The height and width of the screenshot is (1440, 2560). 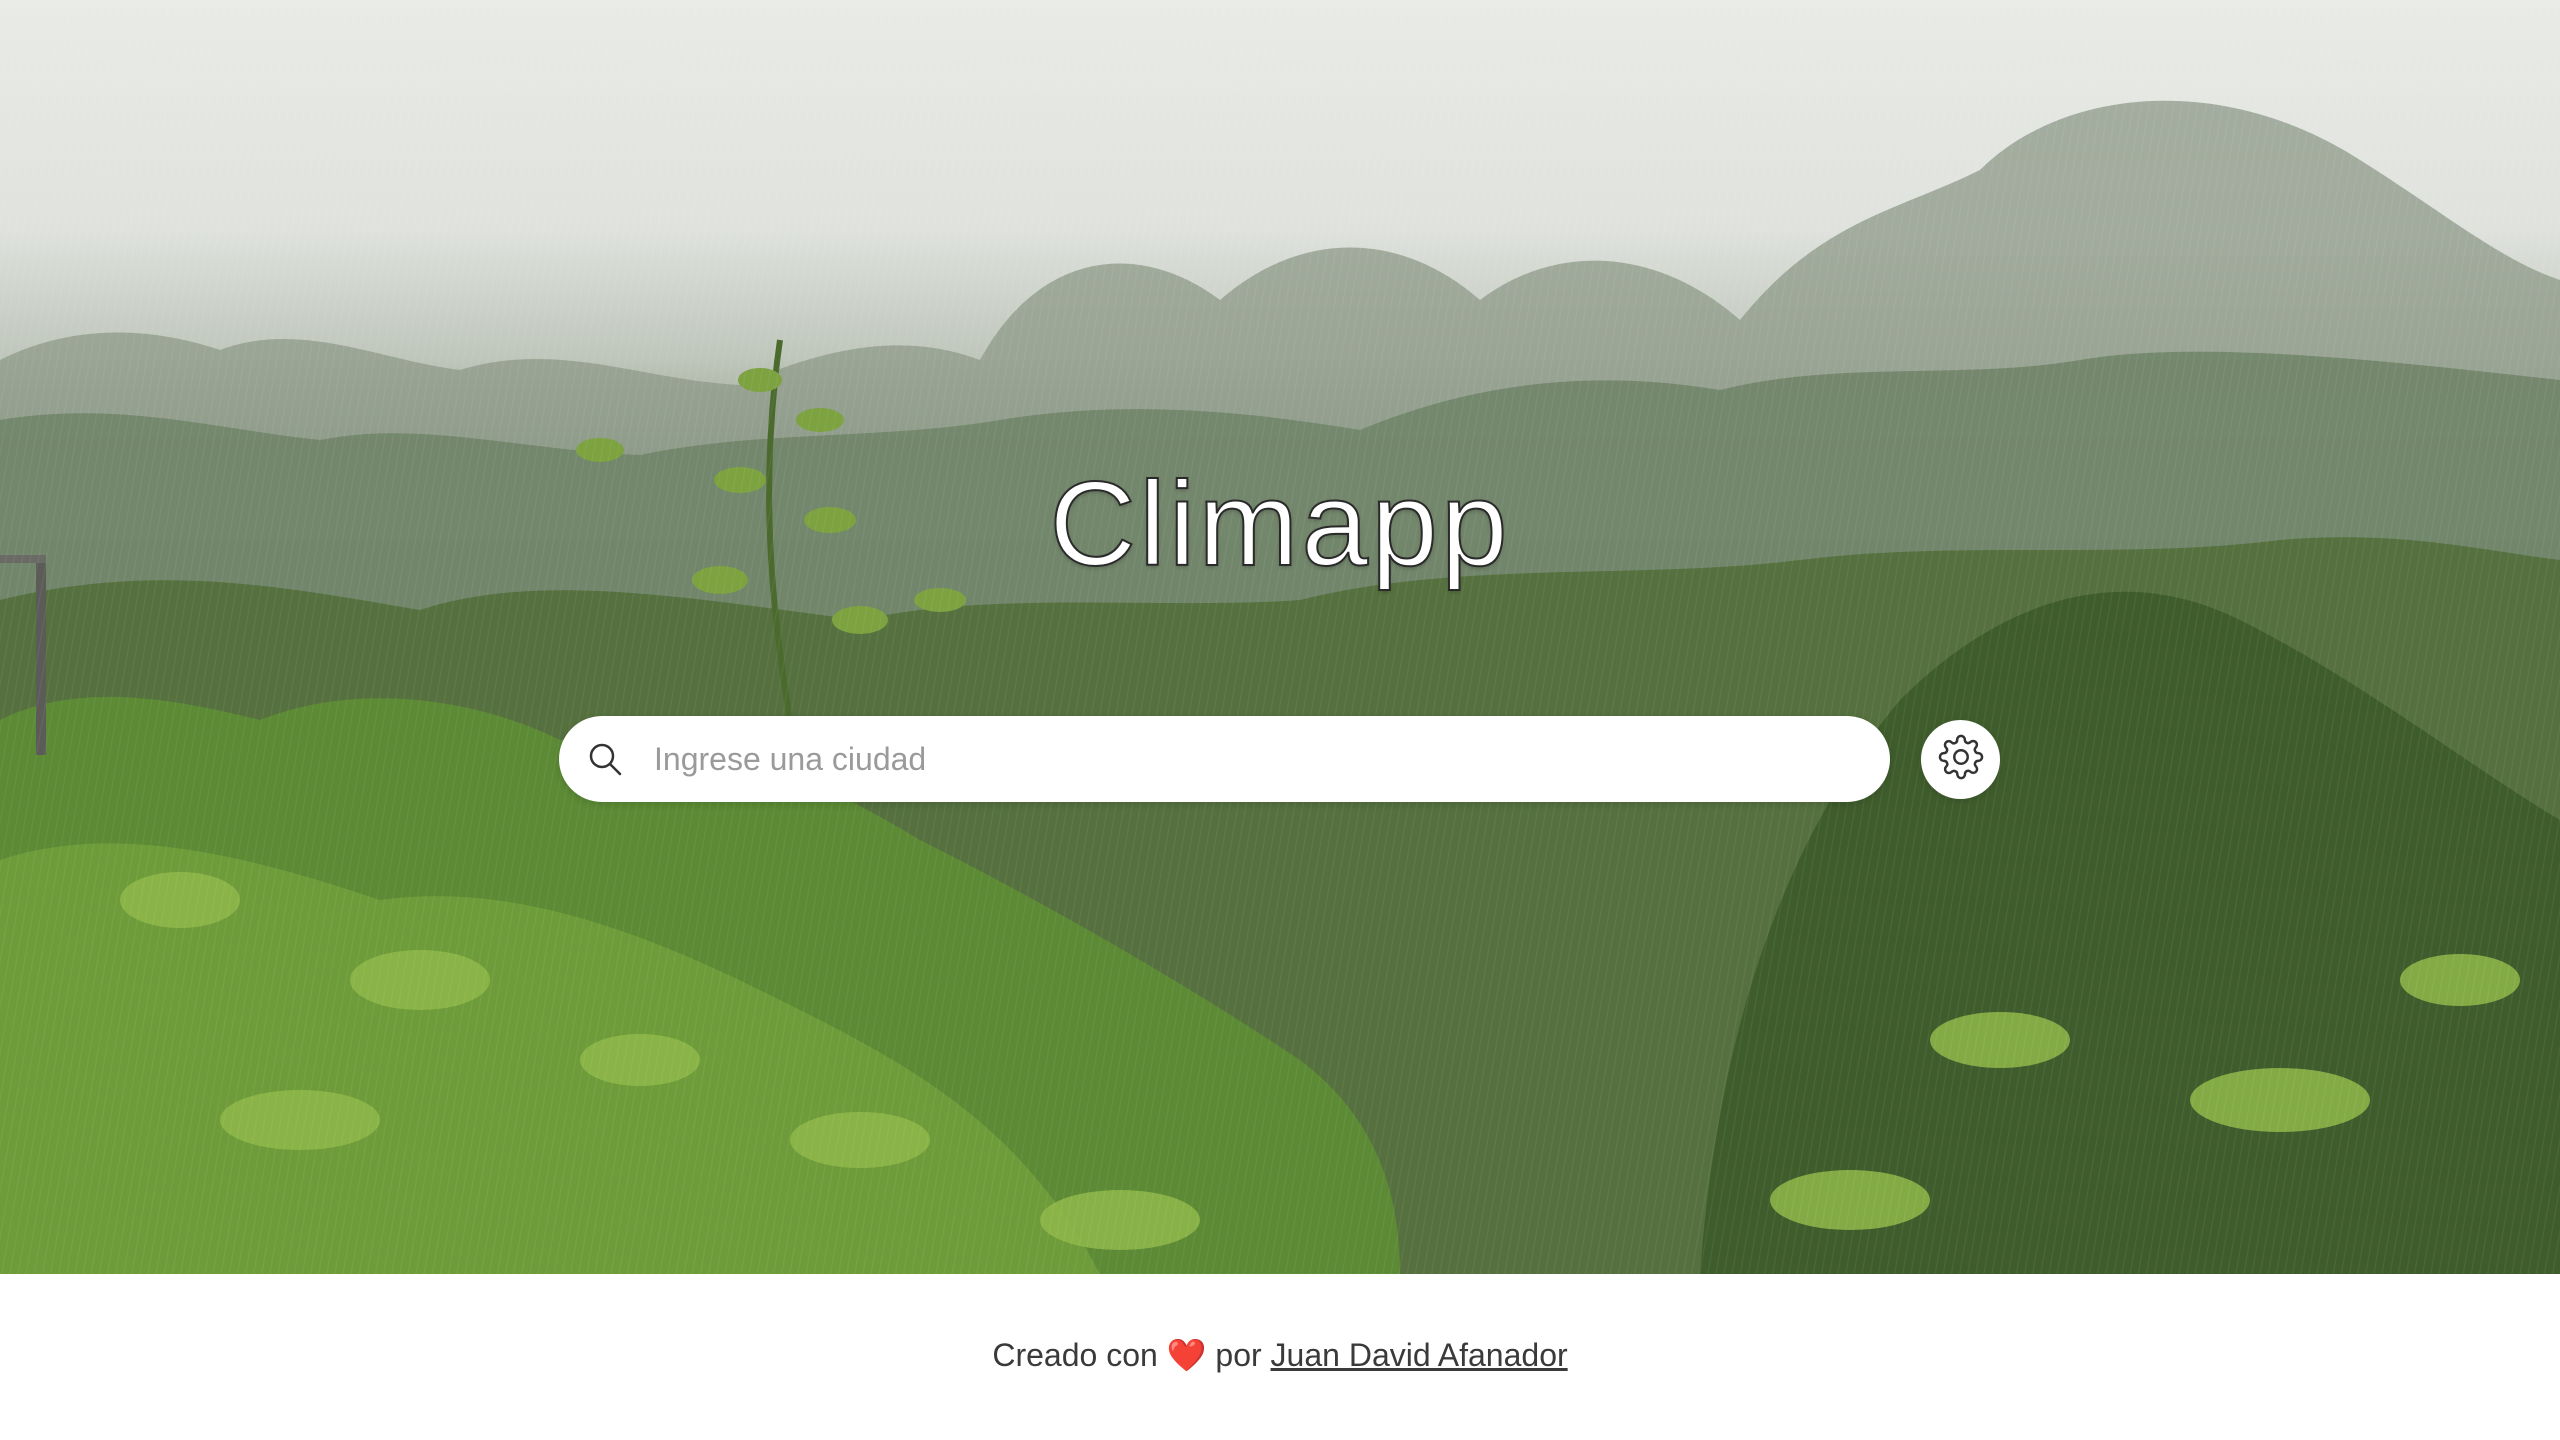 I want to click on footer: Creado con ❤️ por Juan David Afanador, so click(x=1280, y=1357).